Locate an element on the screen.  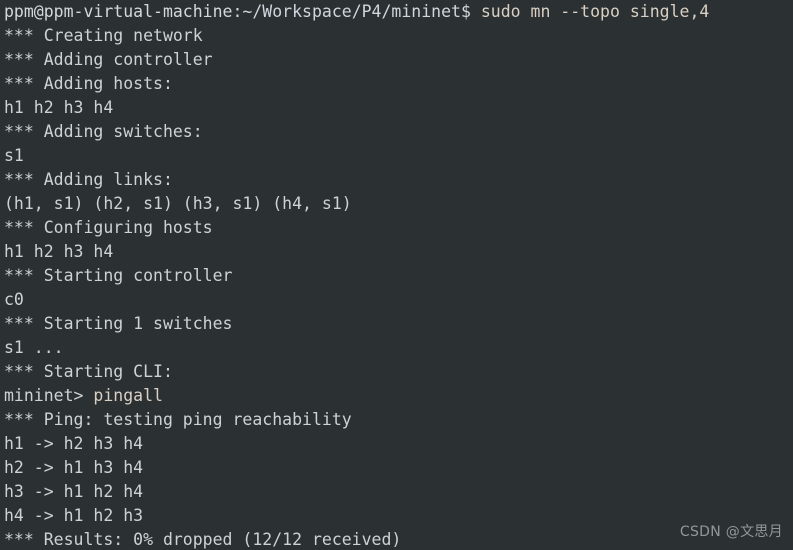
terminal-line-output: h4 -> h1 h2 h3 is located at coordinates (74, 515).